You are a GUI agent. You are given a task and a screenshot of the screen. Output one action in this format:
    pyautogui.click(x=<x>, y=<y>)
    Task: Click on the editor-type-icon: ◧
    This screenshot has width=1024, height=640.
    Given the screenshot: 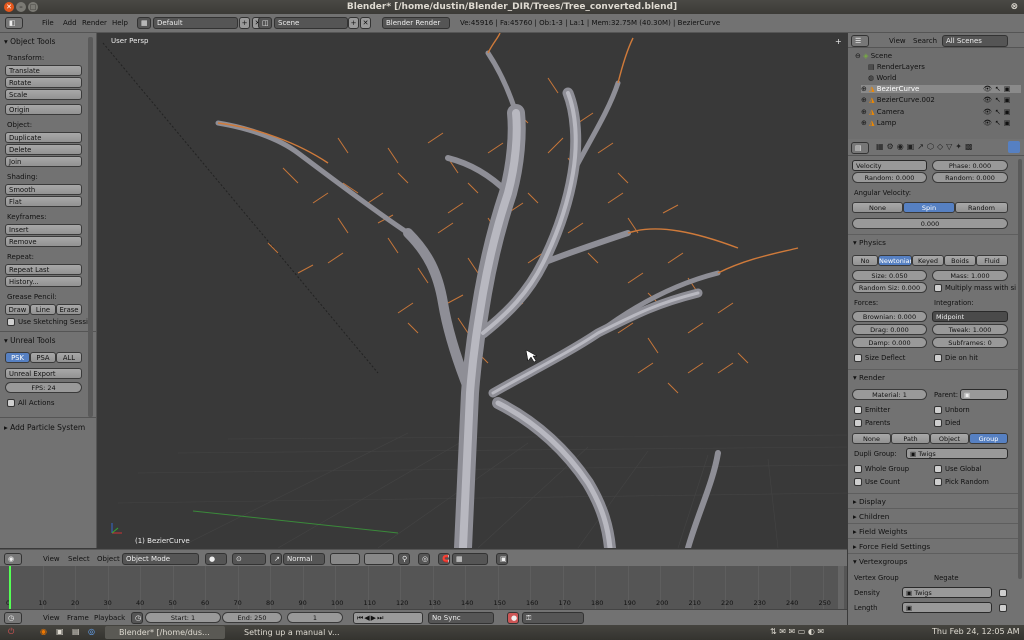 What is the action you would take?
    pyautogui.click(x=14, y=23)
    